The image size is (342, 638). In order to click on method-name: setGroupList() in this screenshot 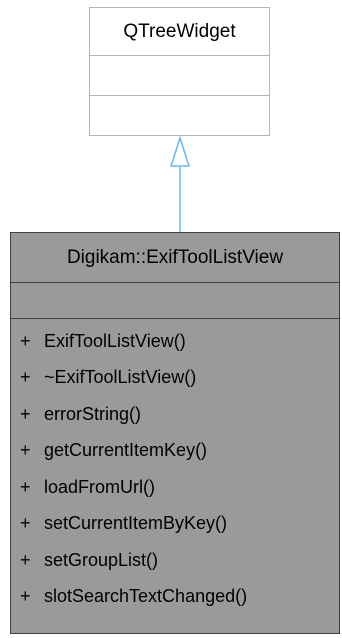, I will do `click(101, 559)`.